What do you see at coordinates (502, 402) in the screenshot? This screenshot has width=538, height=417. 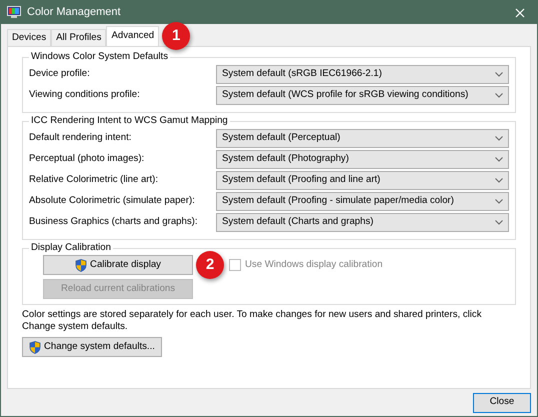 I see `close-button: Close` at bounding box center [502, 402].